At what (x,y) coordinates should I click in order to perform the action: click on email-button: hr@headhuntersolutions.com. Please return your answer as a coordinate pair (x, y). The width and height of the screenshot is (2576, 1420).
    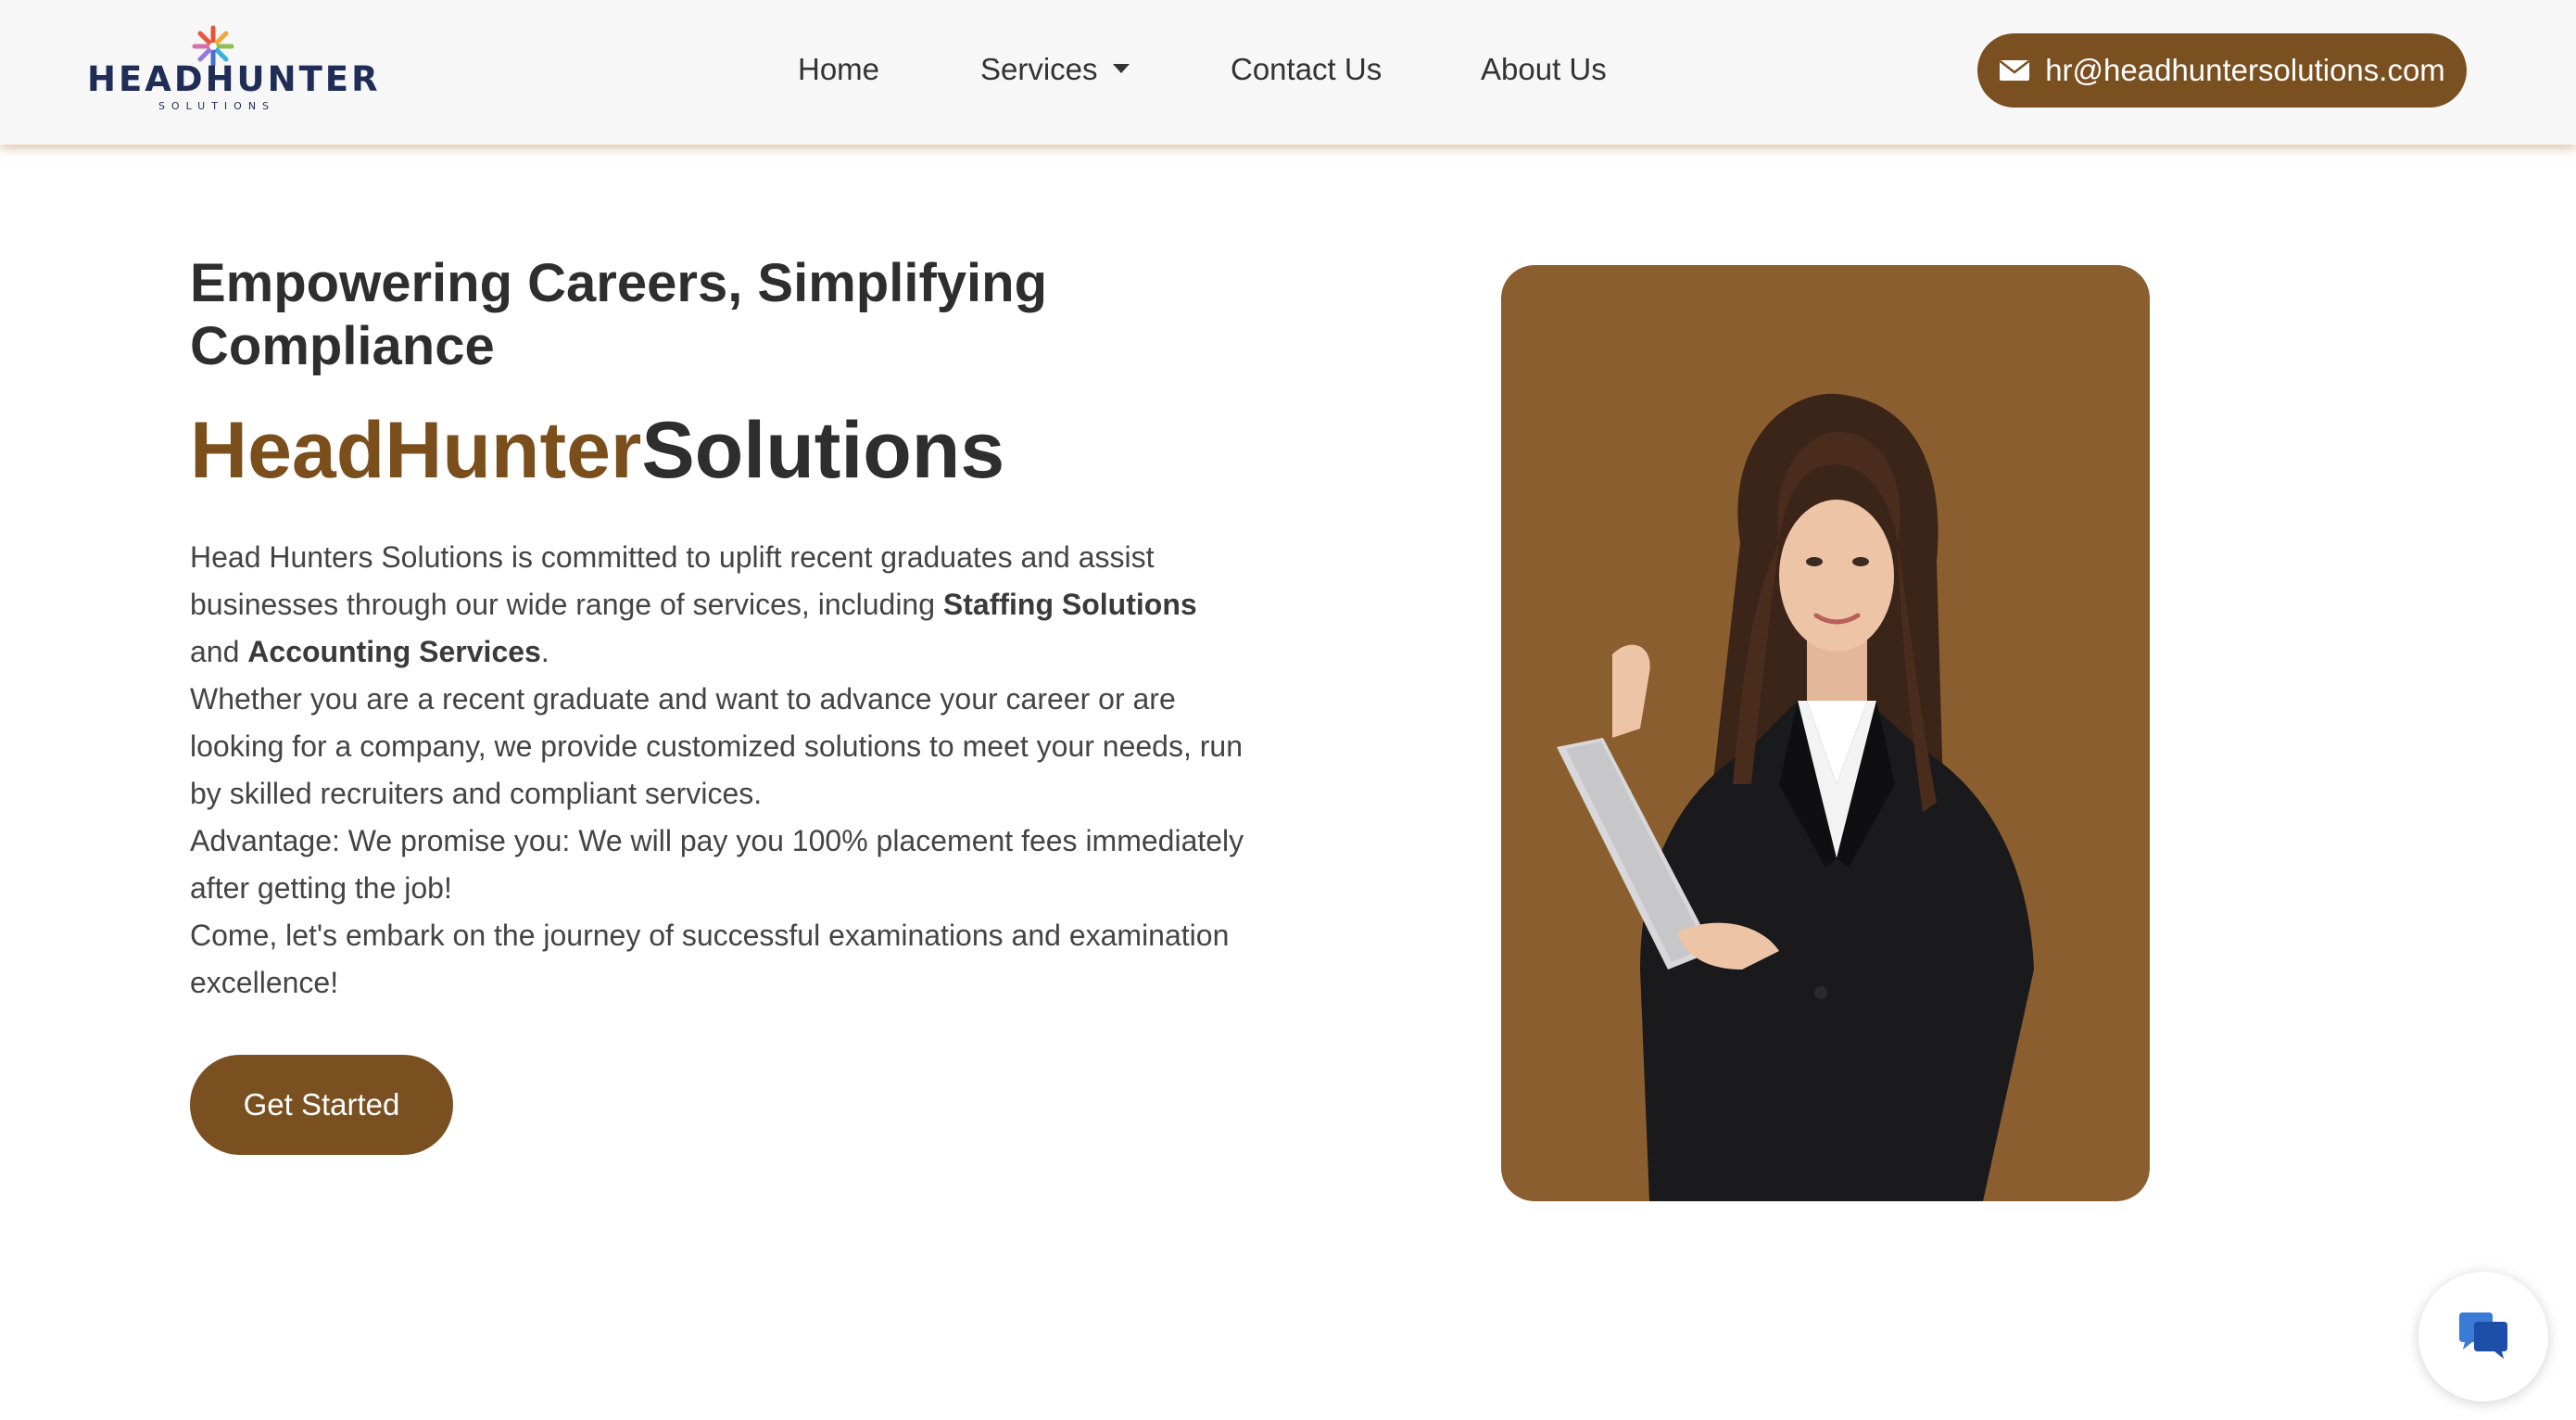
    Looking at the image, I should click on (2222, 70).